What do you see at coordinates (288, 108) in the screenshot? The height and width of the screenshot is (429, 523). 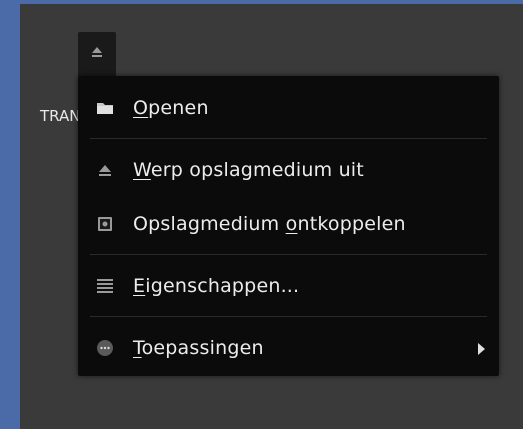 I see `menu-item-open: Openen` at bounding box center [288, 108].